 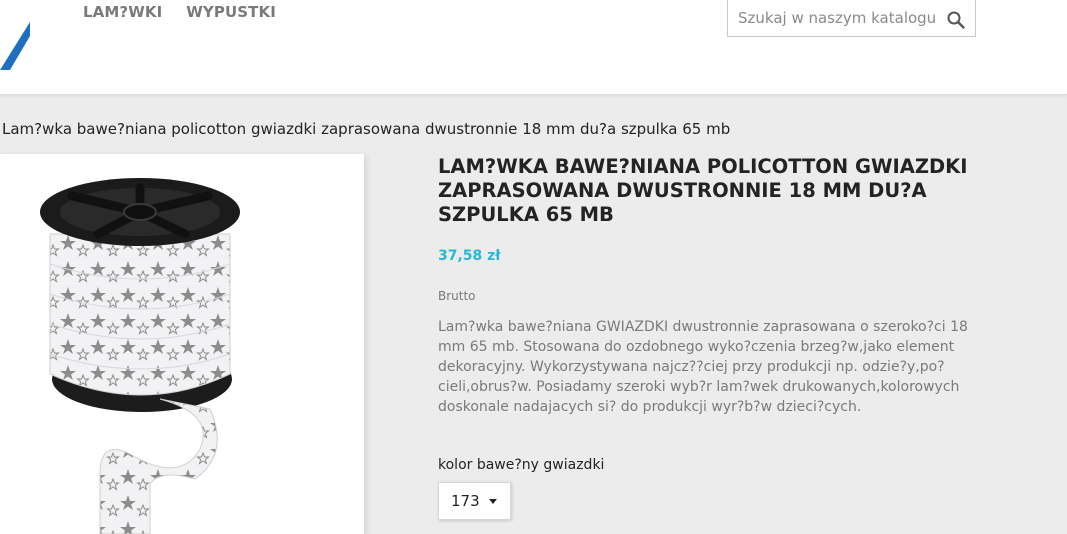 What do you see at coordinates (469, 256) in the screenshot?
I see `product-price: 37,58 zł` at bounding box center [469, 256].